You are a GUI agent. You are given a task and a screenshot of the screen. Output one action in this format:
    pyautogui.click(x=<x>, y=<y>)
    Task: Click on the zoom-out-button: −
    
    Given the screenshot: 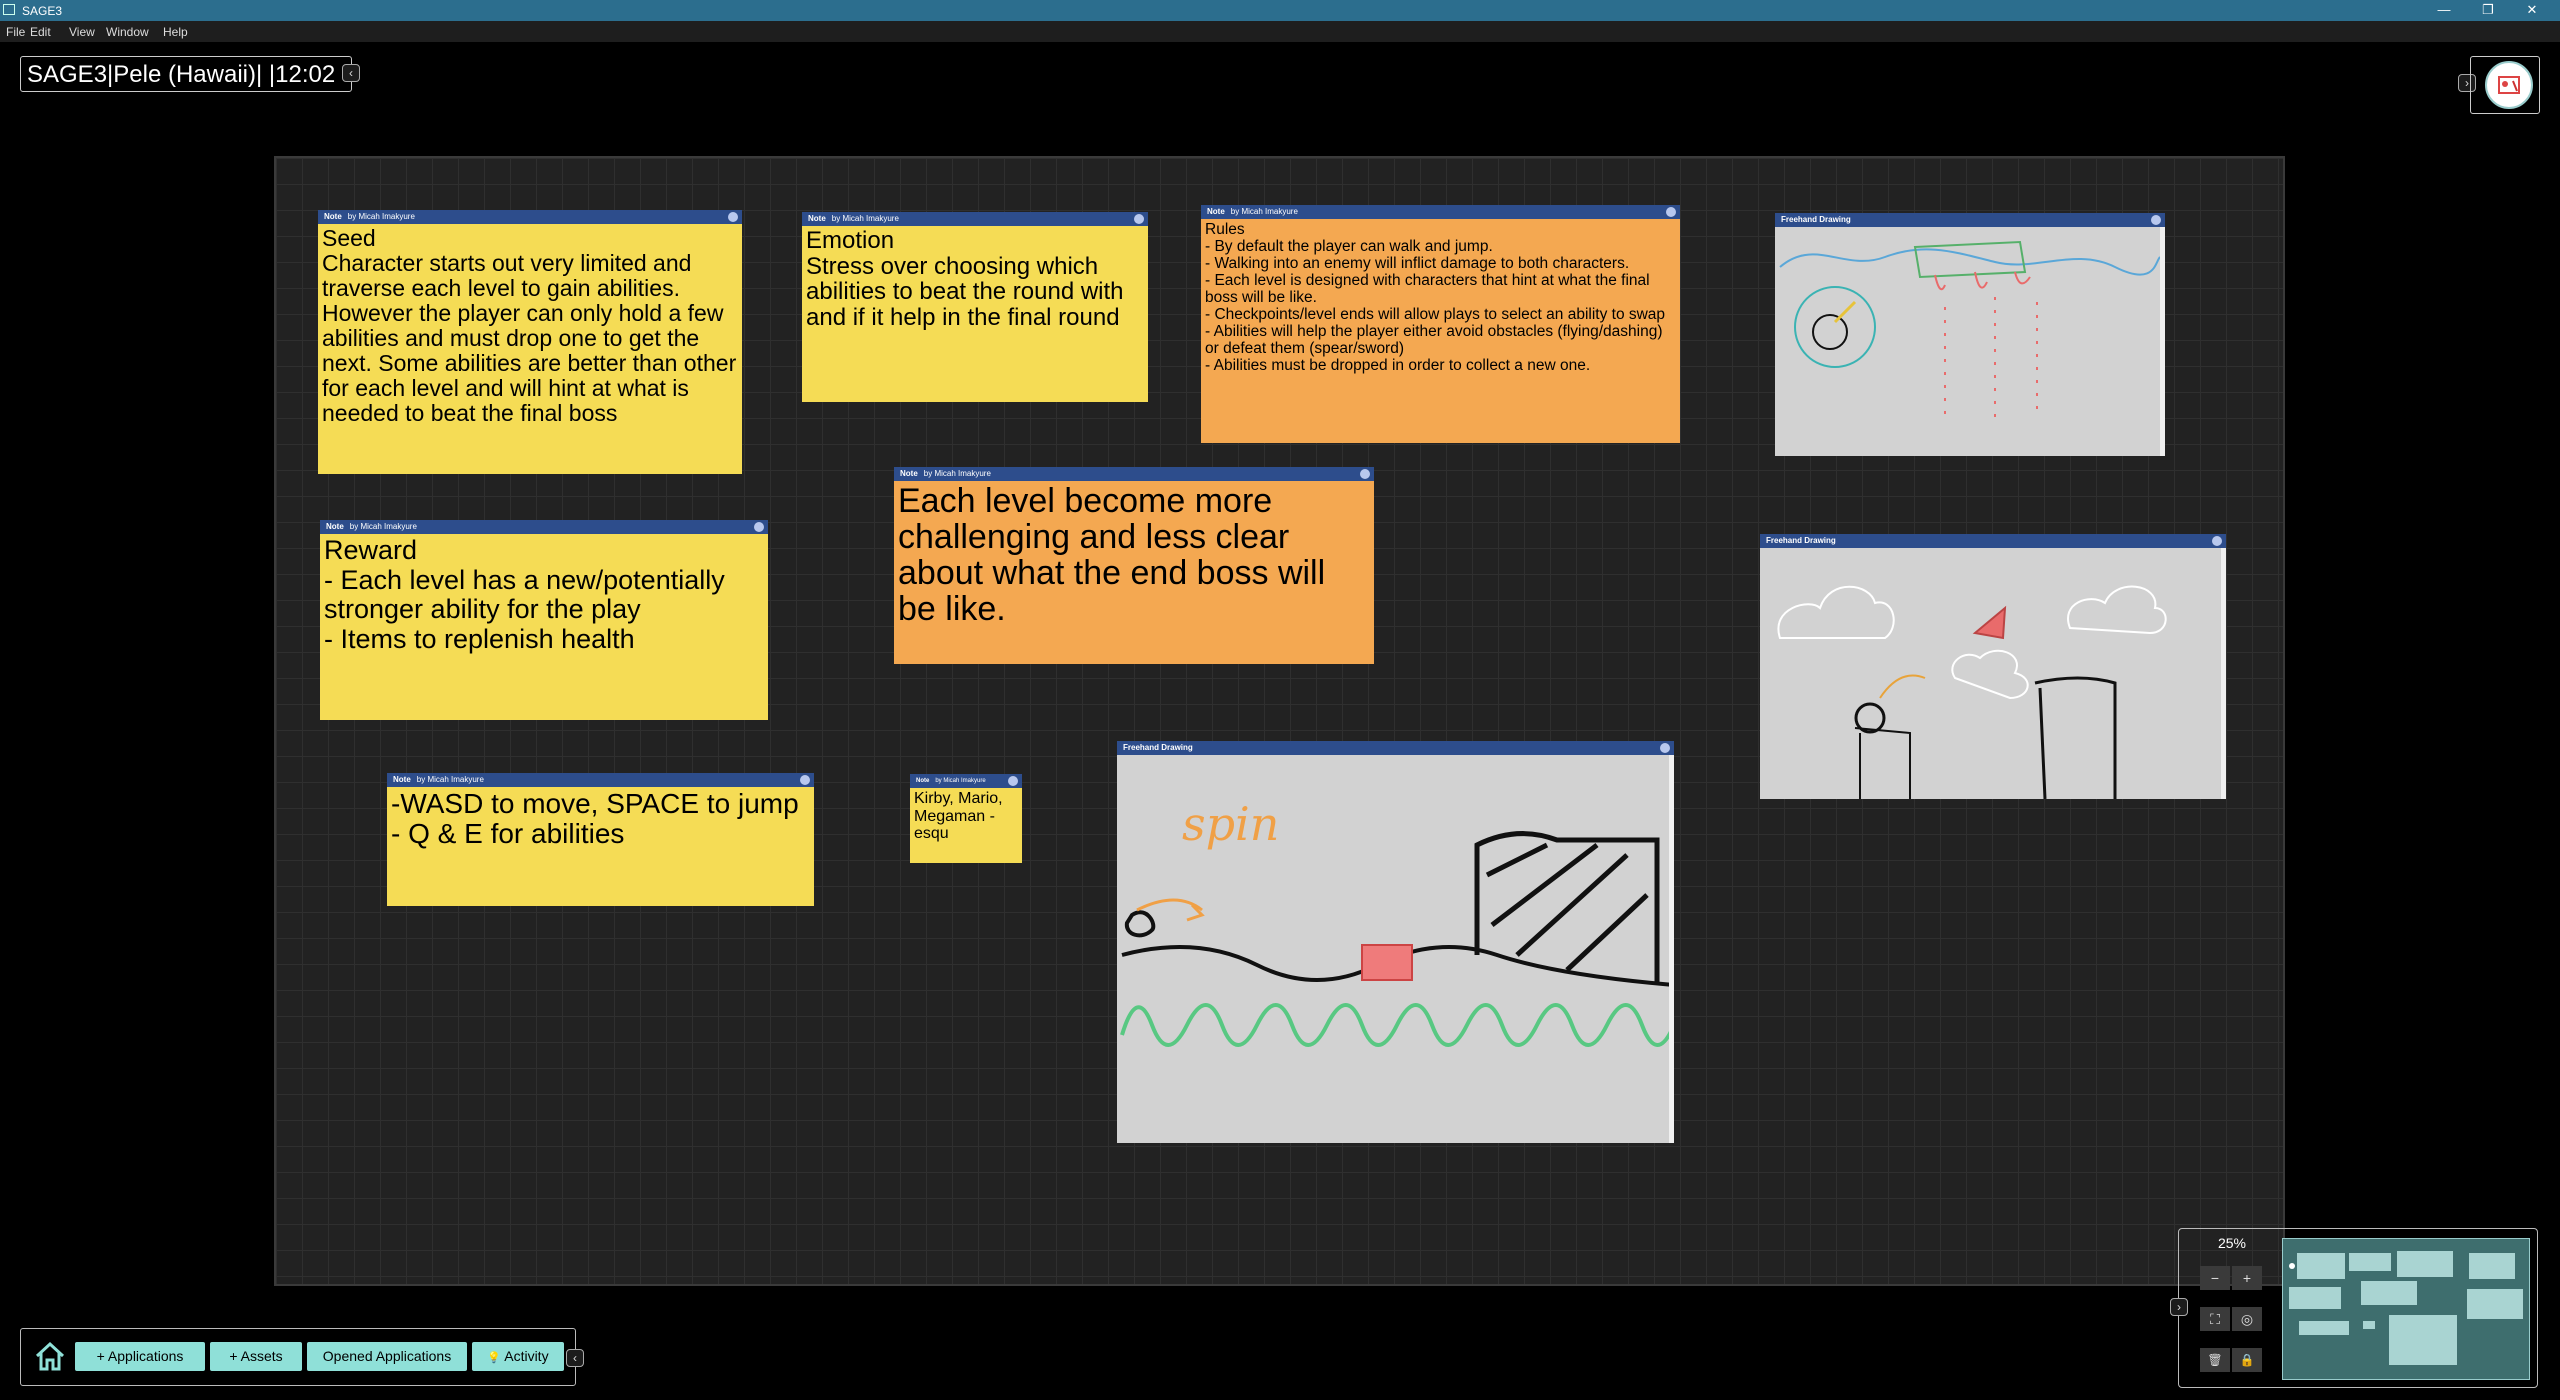 What is the action you would take?
    pyautogui.click(x=2215, y=1278)
    